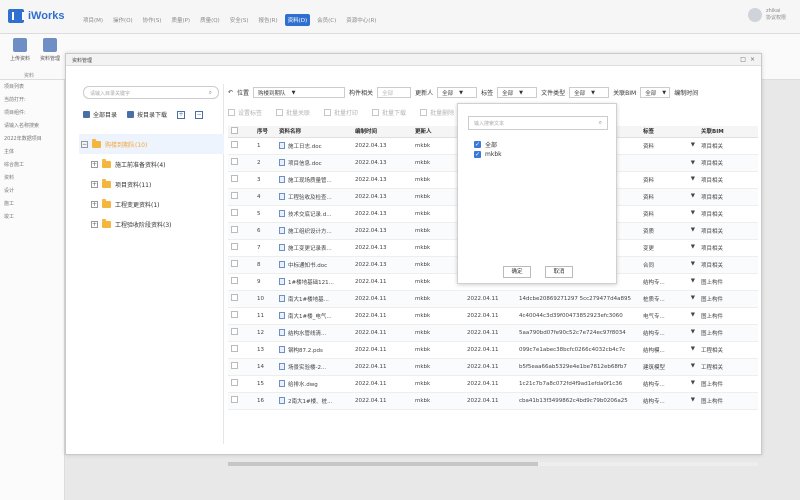  What do you see at coordinates (382, 132) in the screenshot?
I see `column-header: 编制时间` at bounding box center [382, 132].